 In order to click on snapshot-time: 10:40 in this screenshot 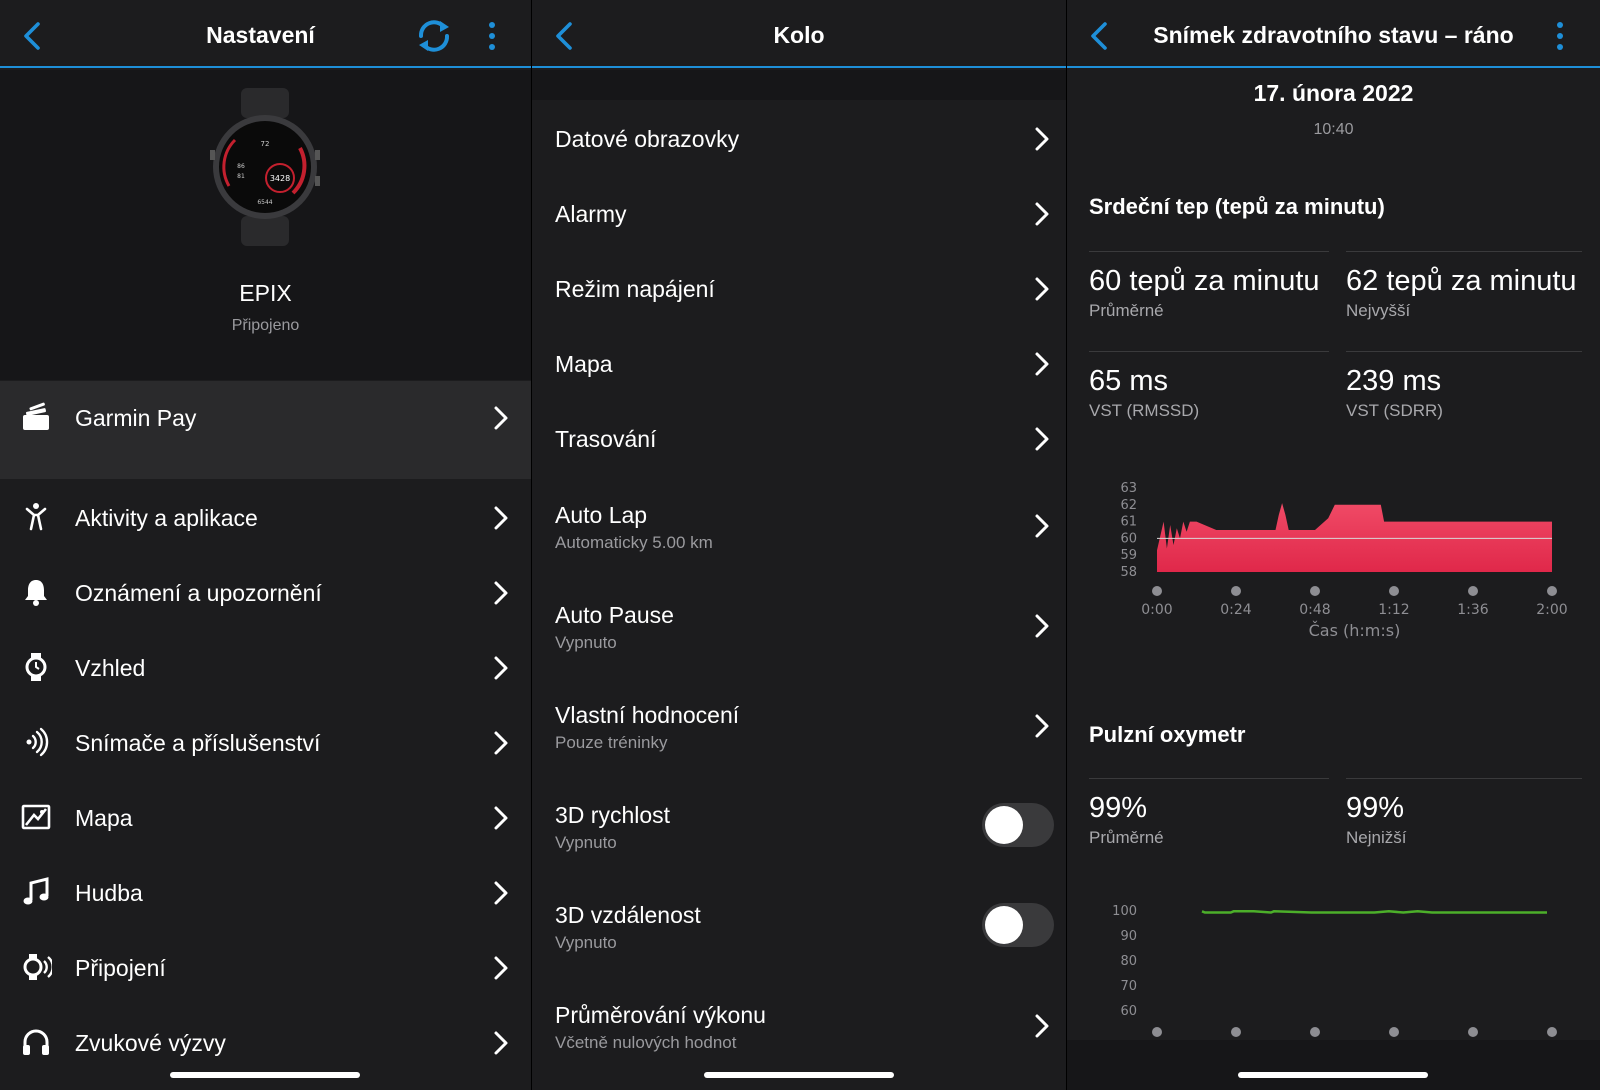, I will do `click(1333, 129)`.